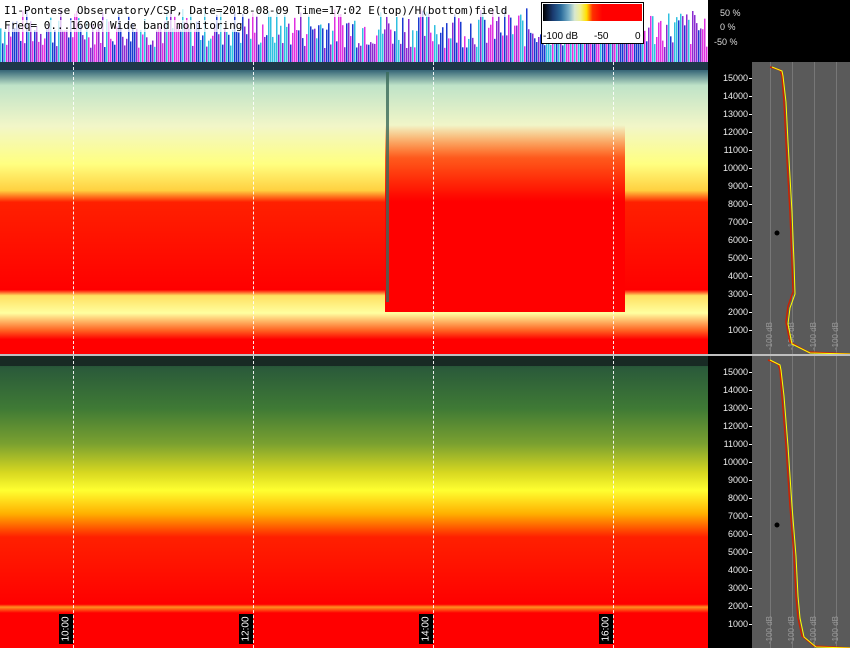 Image resolution: width=850 pixels, height=648 pixels. What do you see at coordinates (779, 31) in the screenshot?
I see `percent-scale: 50 % 0 % -50 %` at bounding box center [779, 31].